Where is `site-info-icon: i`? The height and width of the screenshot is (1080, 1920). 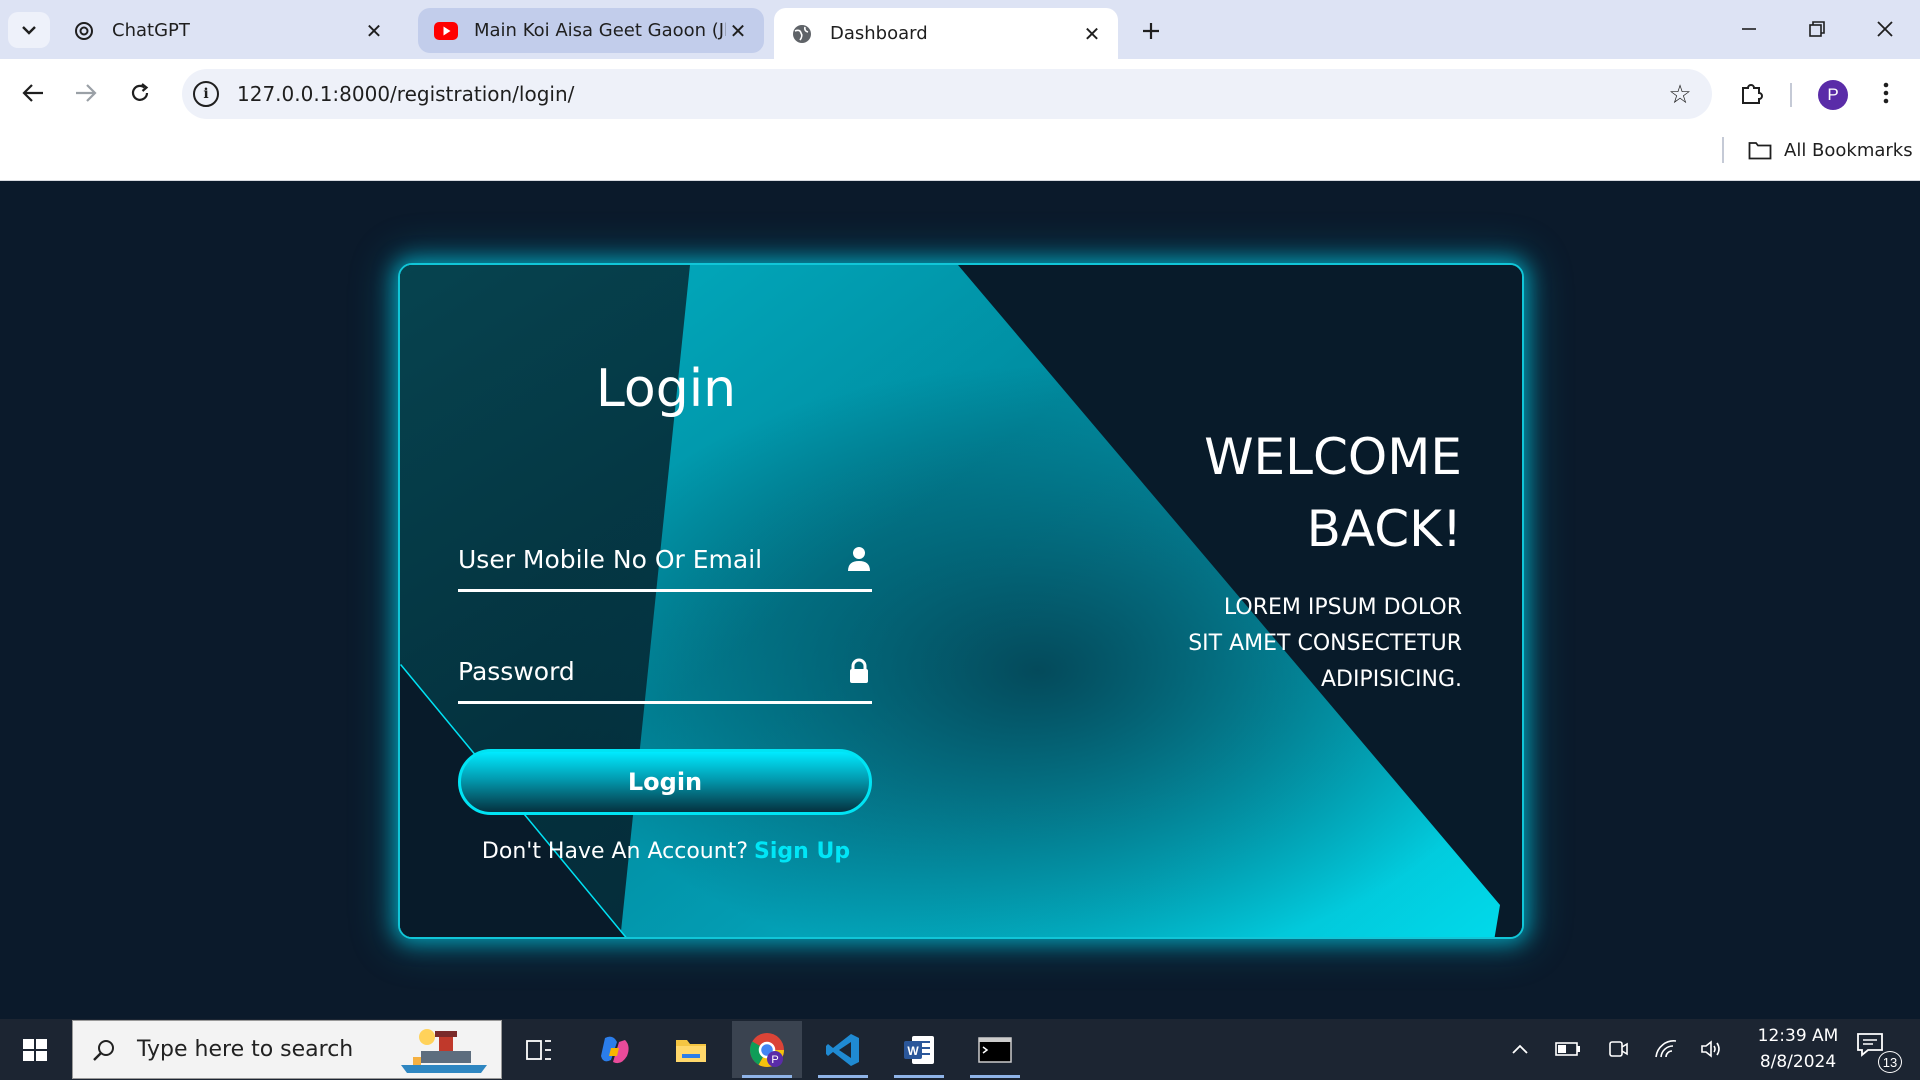 site-info-icon: i is located at coordinates (206, 94).